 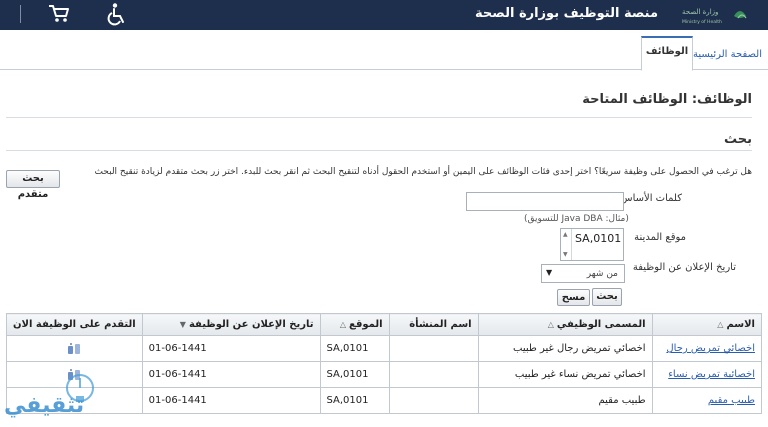 I want to click on tab-home: الصفحة الرئيسية, so click(x=727, y=54).